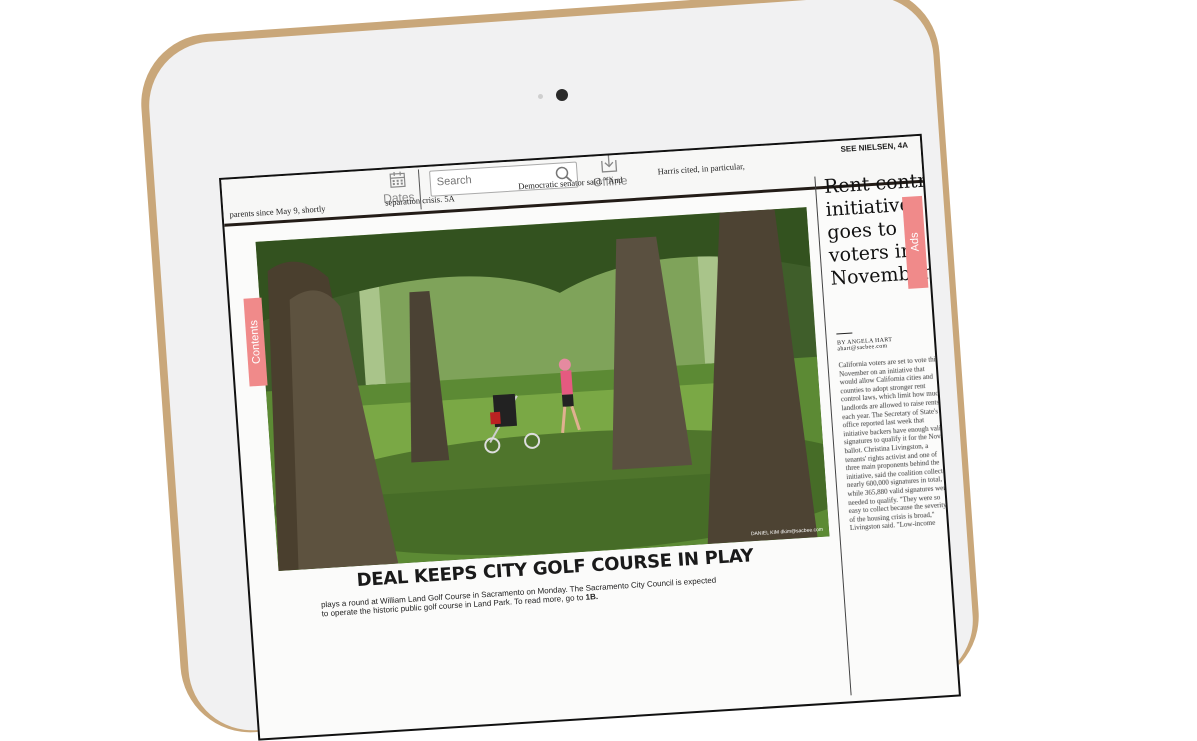  I want to click on calendar-icon, so click(397, 179).